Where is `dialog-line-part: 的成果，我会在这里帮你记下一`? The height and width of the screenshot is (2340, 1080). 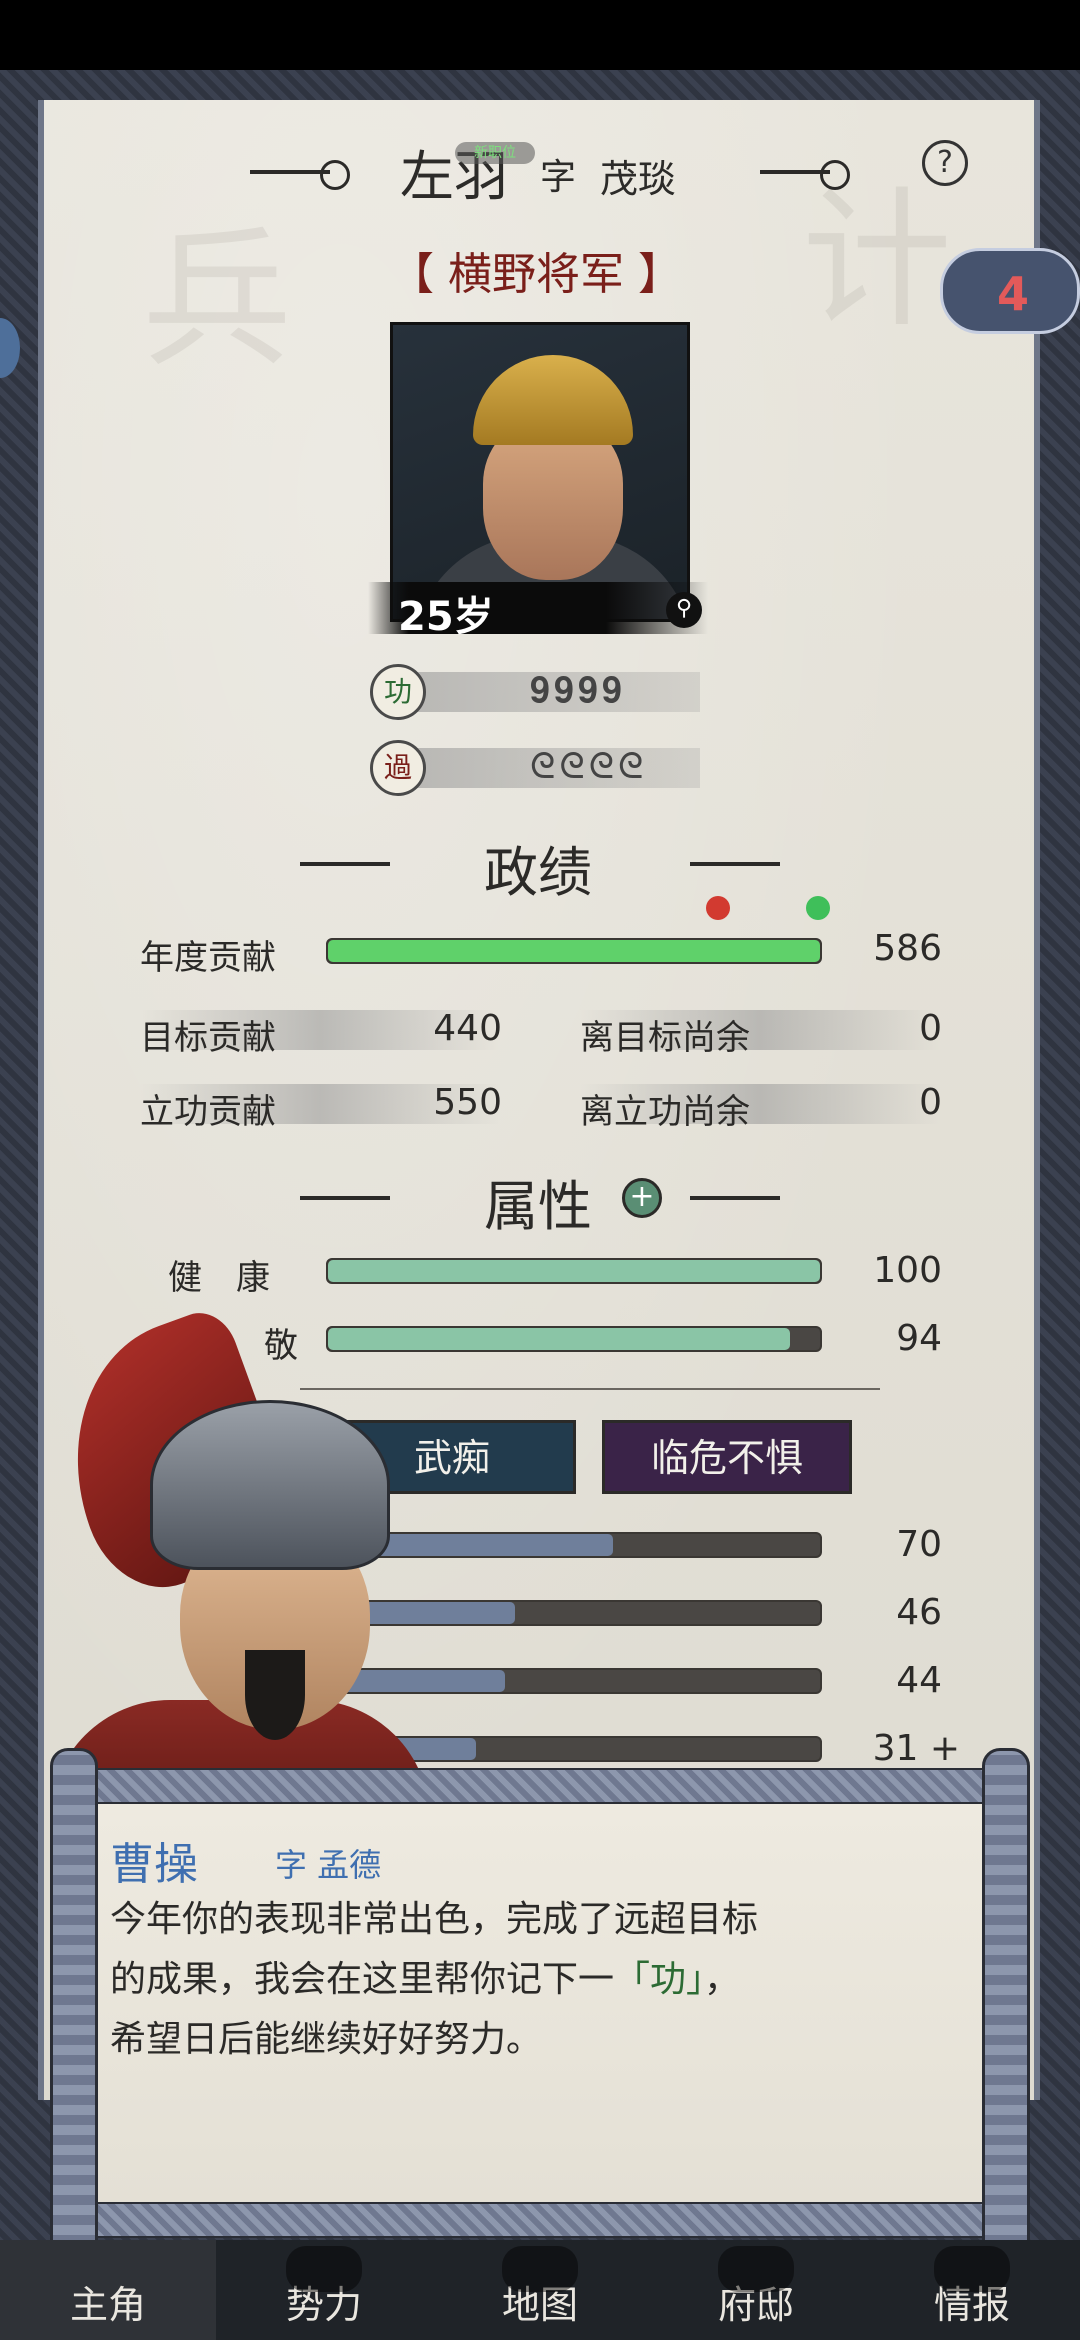 dialog-line-part: 的成果，我会在这里帮你记下一 is located at coordinates (362, 1979).